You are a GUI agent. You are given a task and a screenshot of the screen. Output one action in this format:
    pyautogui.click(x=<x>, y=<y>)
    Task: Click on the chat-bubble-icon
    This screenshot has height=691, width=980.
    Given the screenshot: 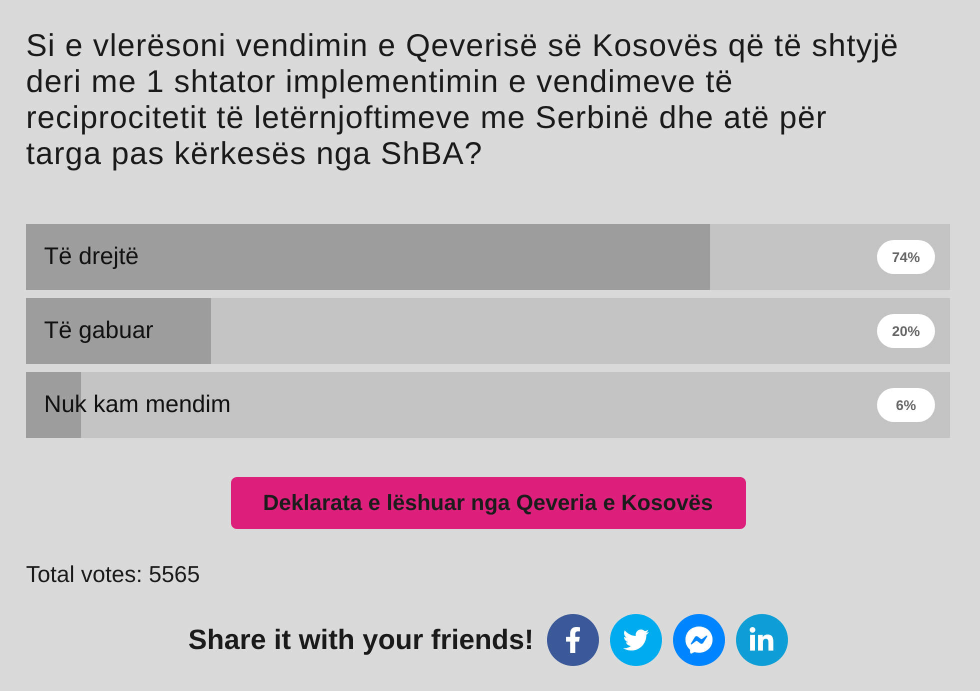 What is the action you would take?
    pyautogui.click(x=698, y=640)
    